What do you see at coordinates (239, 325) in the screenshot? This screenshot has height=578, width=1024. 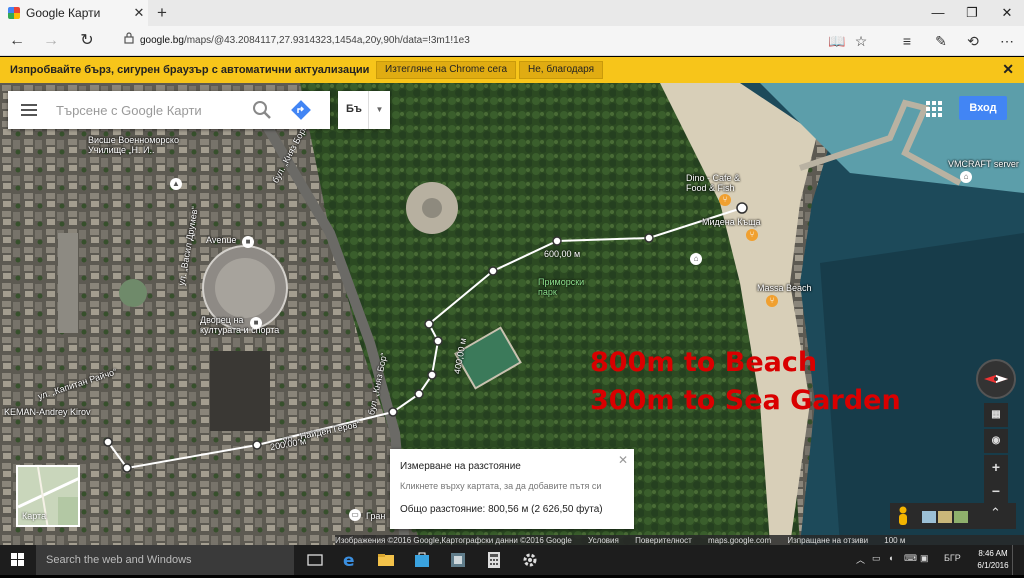 I see `label-palace: Дворец на културата и спорта` at bounding box center [239, 325].